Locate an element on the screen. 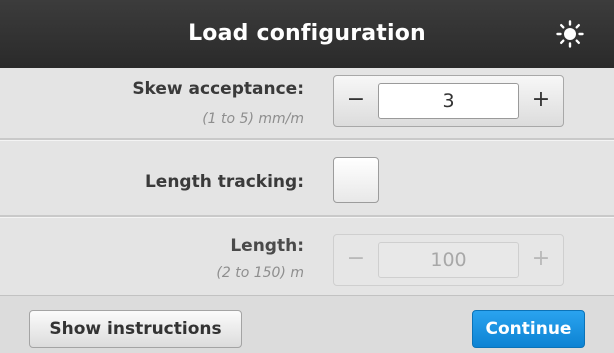 This screenshot has height=353, width=614. length-tracking-checkbox is located at coordinates (356, 180).